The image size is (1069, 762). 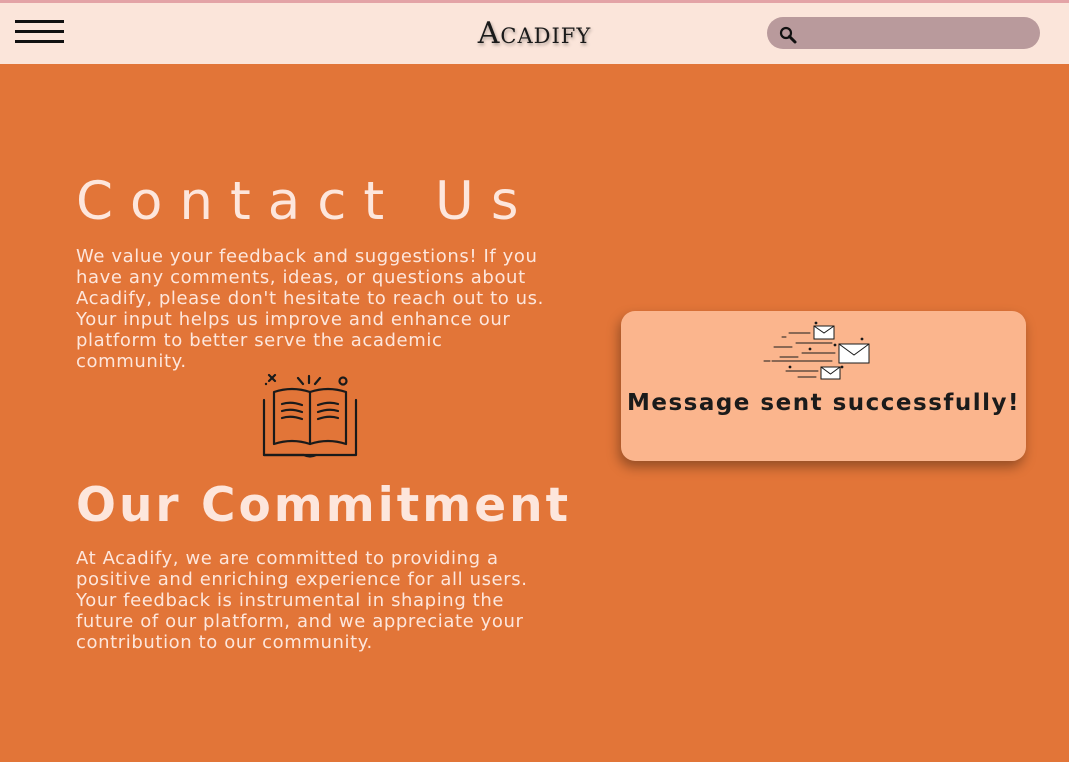 I want to click on open-book-icon, so click(x=310, y=415).